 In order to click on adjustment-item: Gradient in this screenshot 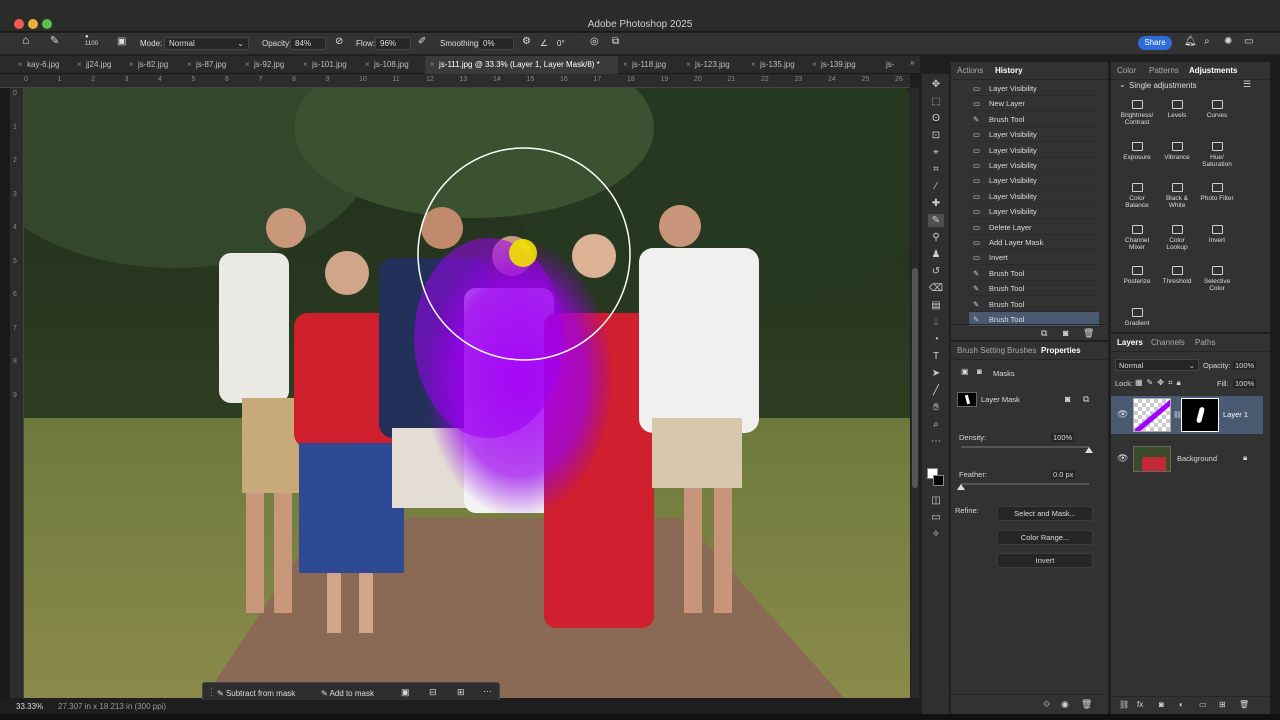, I will do `click(1137, 317)`.